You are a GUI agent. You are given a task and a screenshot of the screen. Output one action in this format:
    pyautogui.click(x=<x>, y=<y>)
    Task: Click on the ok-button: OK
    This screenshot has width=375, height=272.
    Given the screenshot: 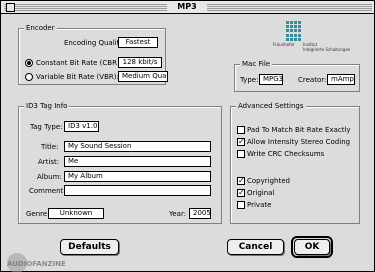 What is the action you would take?
    pyautogui.click(x=312, y=247)
    